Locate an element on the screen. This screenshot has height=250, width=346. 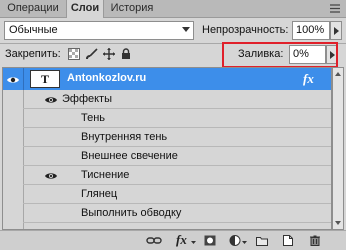
effect-label: Внутренняя тень is located at coordinates (124, 137).